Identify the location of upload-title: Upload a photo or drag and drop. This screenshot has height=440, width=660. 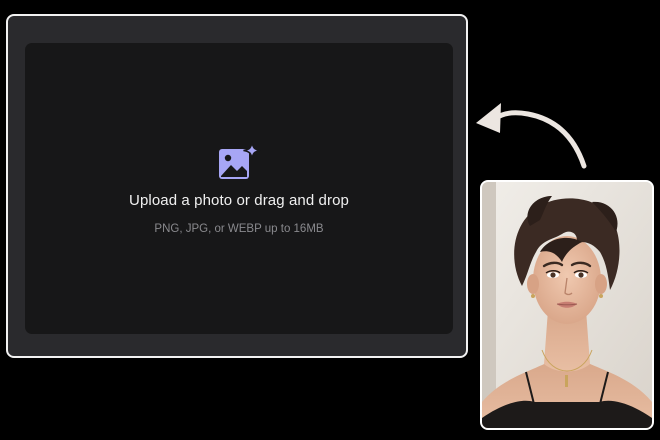
(239, 200).